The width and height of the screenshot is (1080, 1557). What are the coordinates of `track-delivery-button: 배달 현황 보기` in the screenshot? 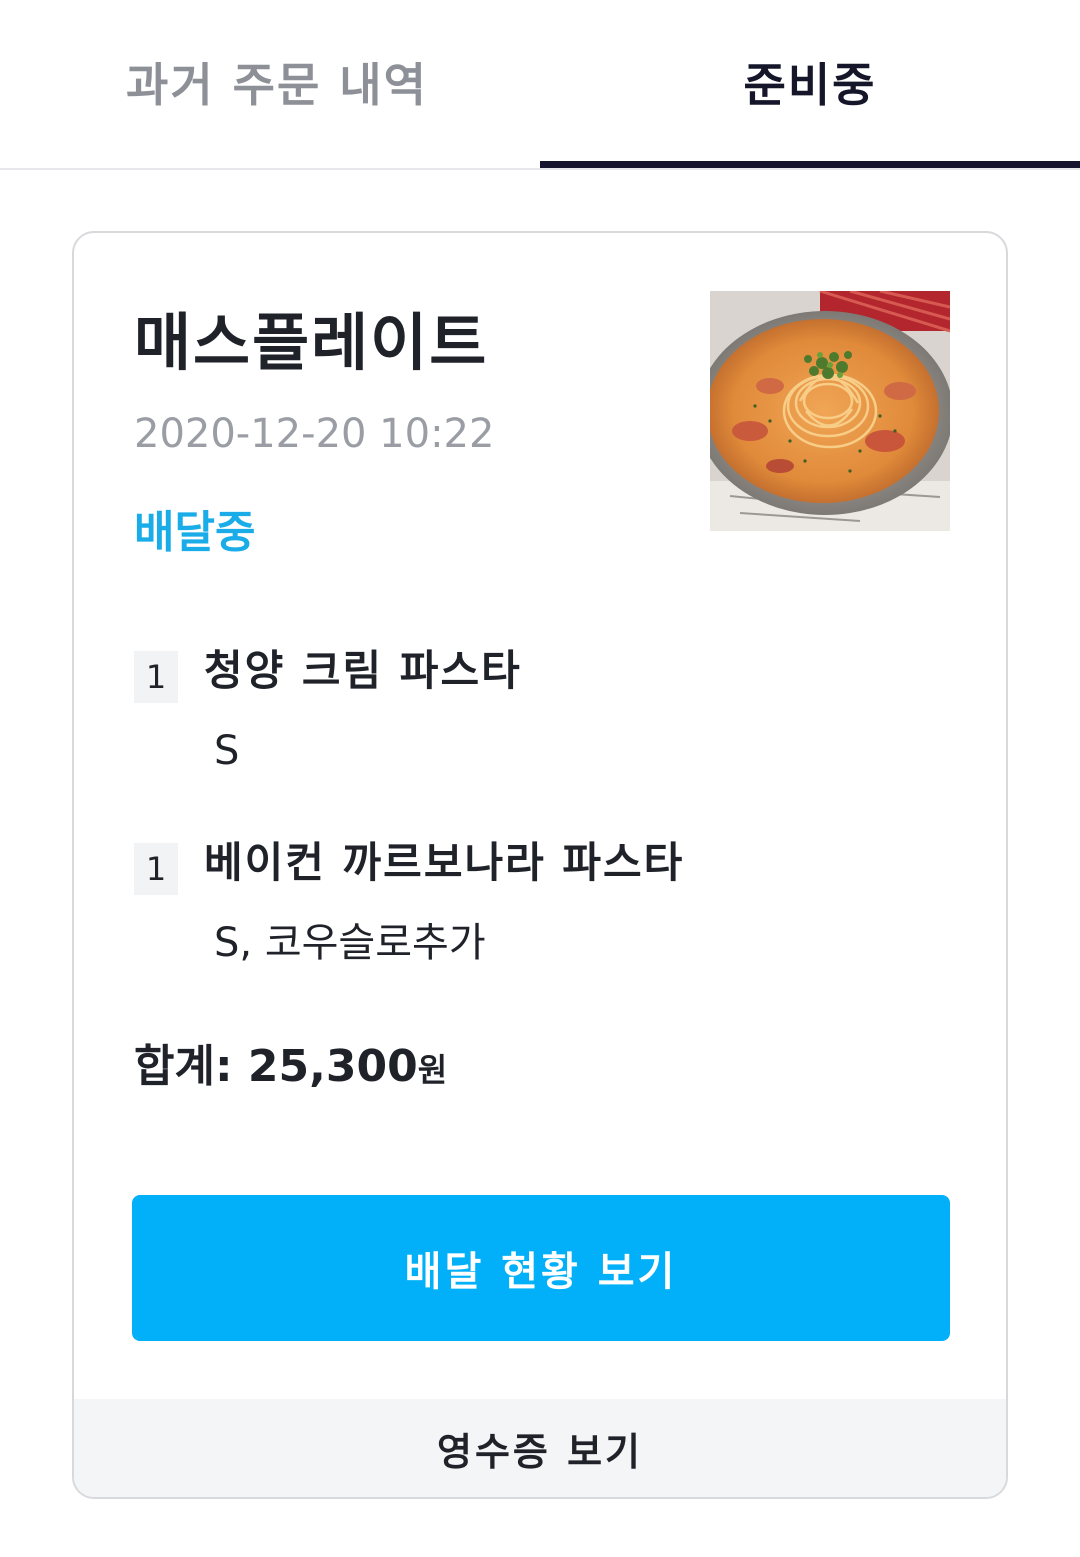 It's located at (541, 1268).